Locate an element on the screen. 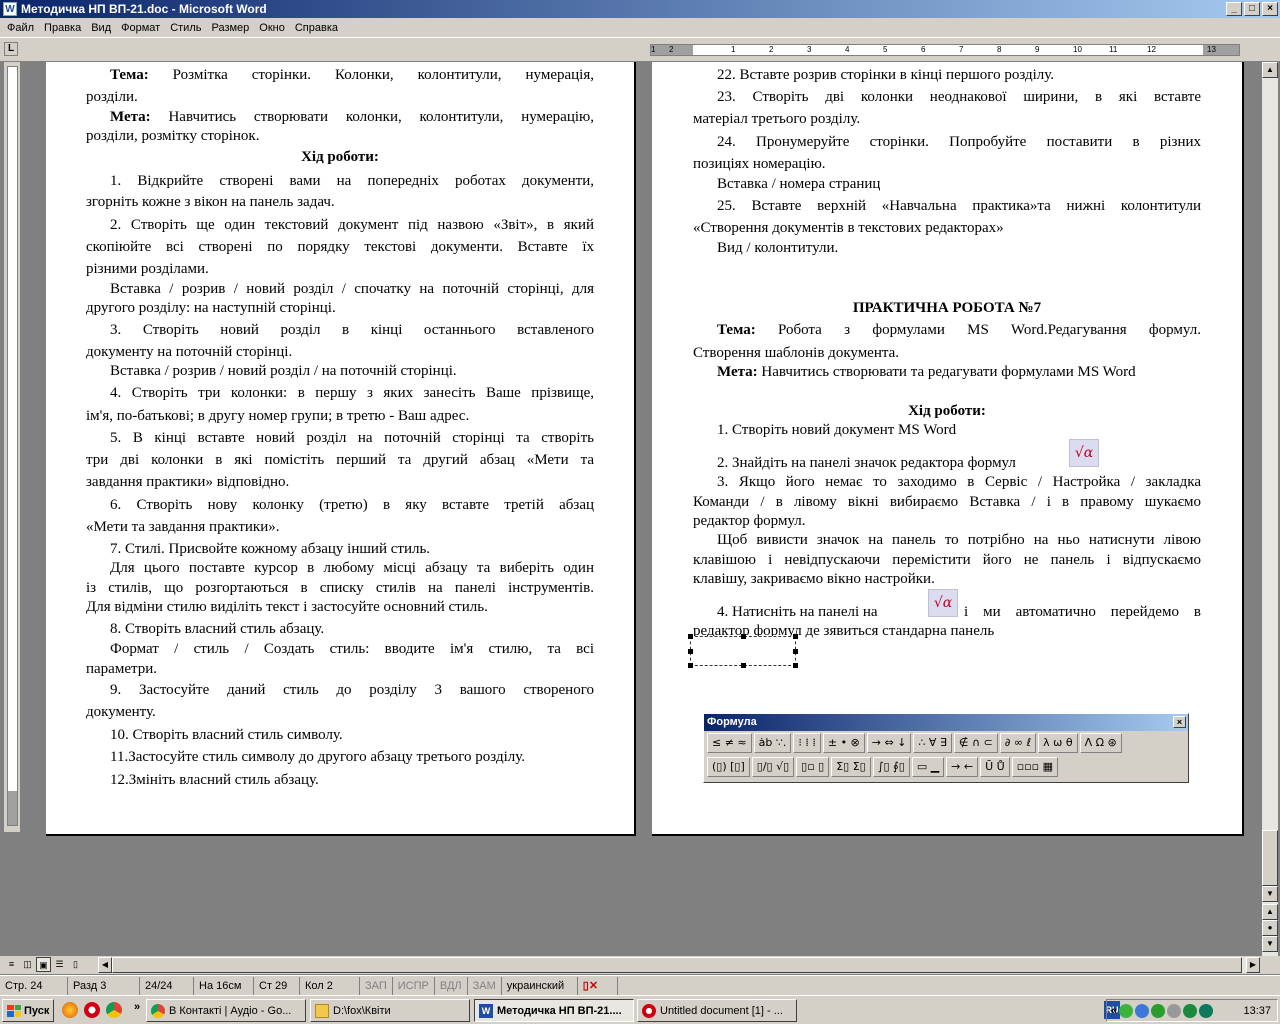  normal-view-icon: ≡ is located at coordinates (11, 964).